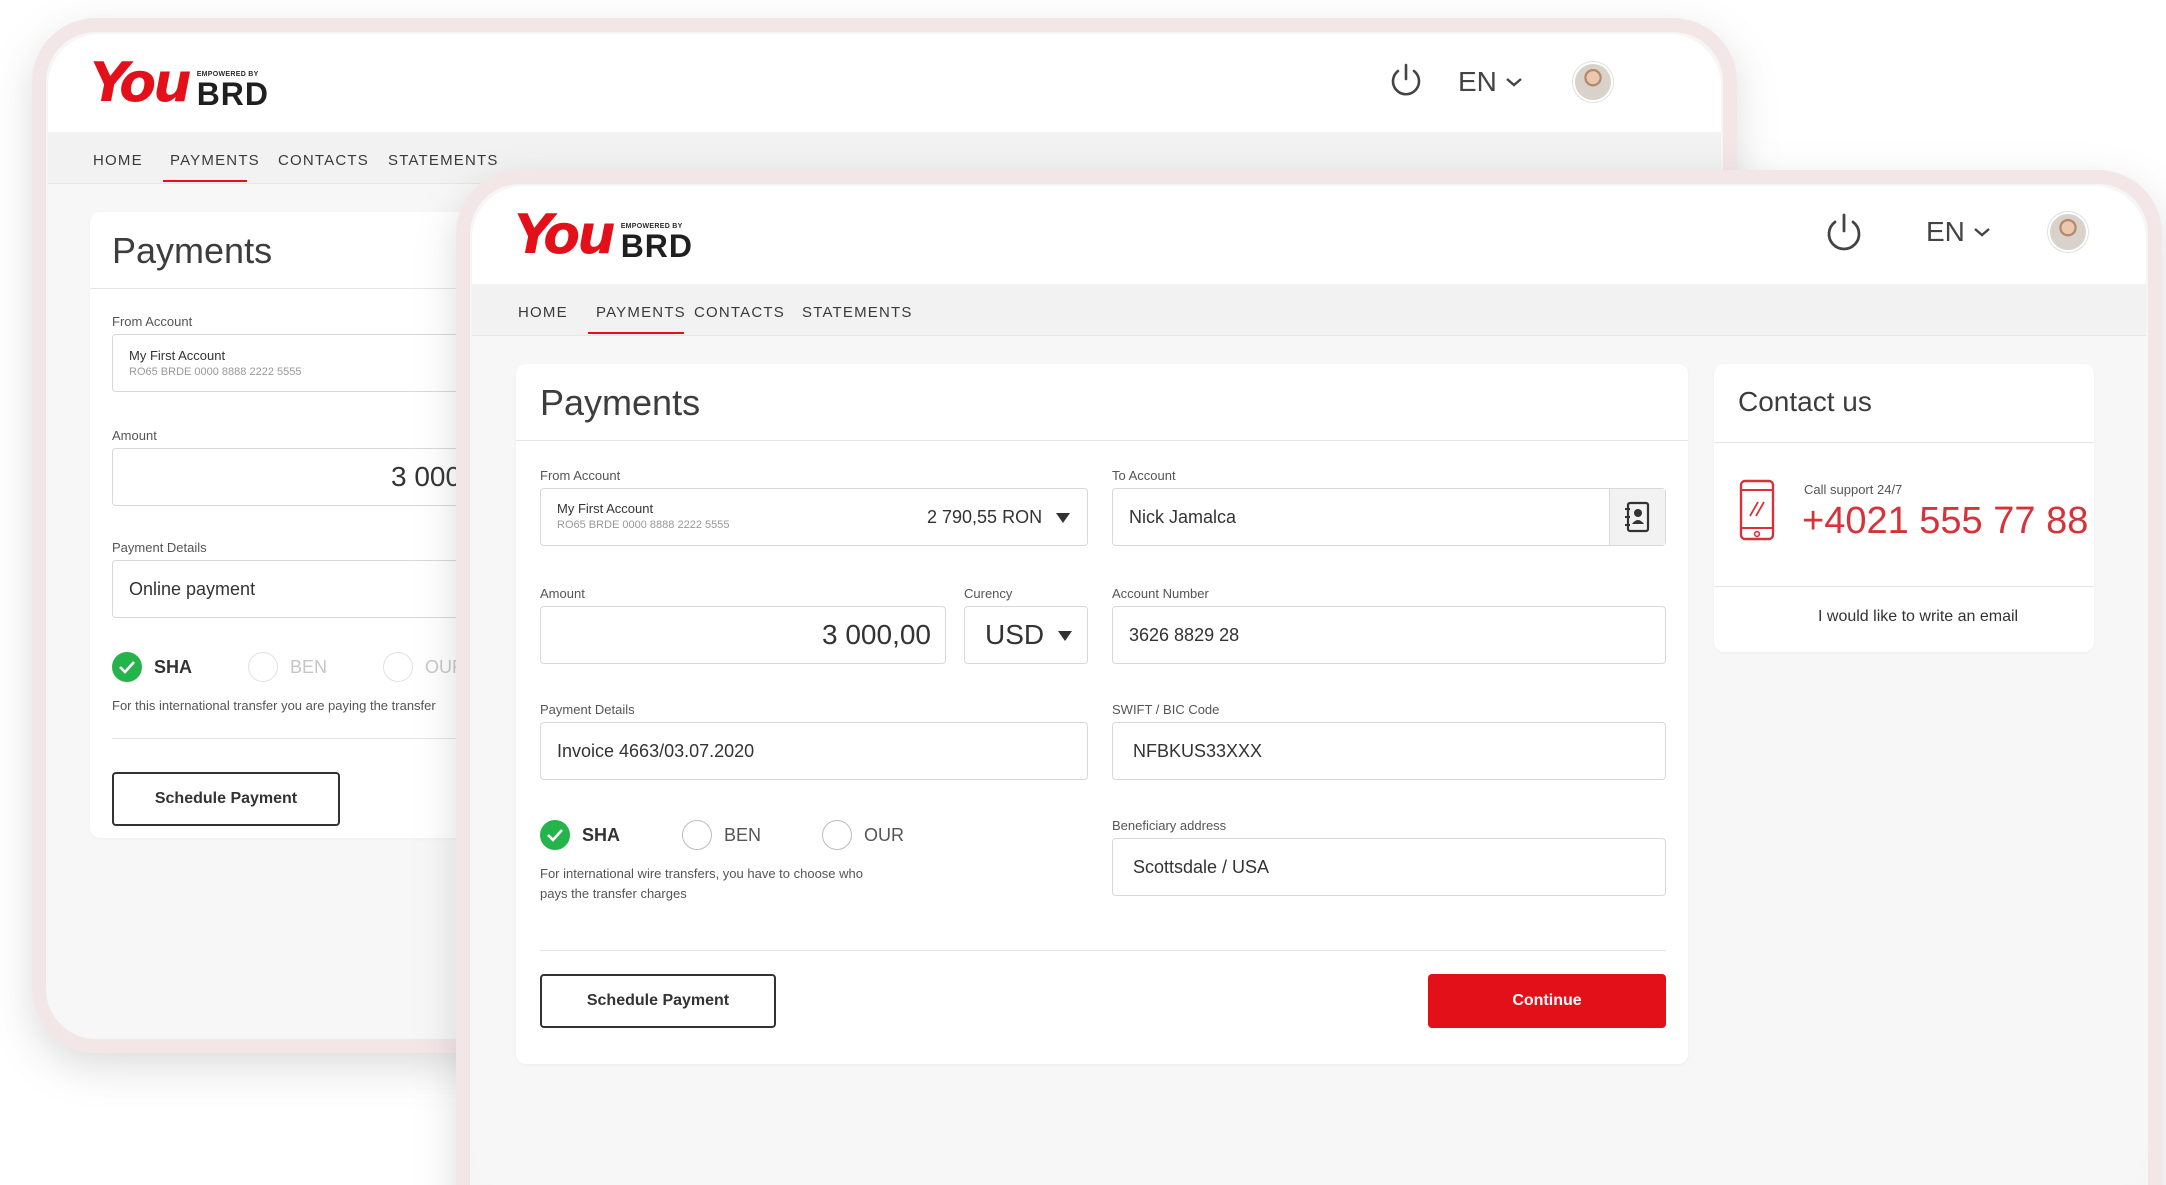  I want to click on mobile-phone-icon, so click(1757, 510).